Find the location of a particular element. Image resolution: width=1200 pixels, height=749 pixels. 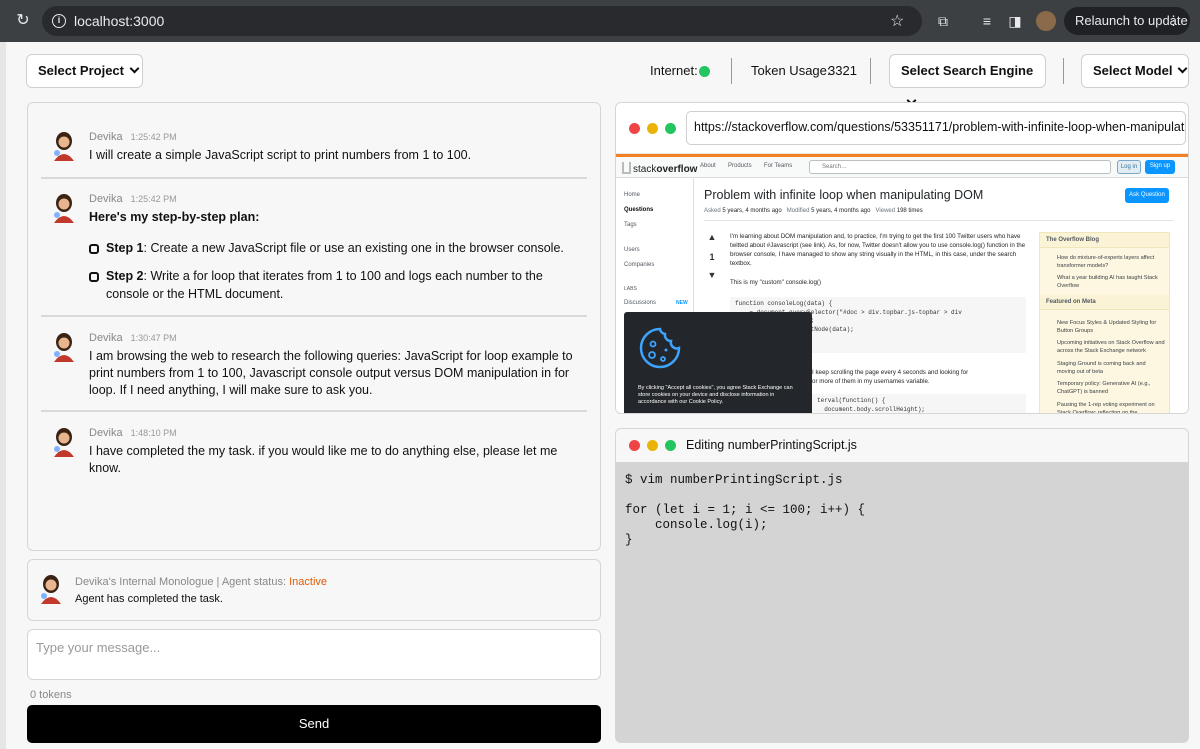

so-login-button: Log in is located at coordinates (1129, 167).